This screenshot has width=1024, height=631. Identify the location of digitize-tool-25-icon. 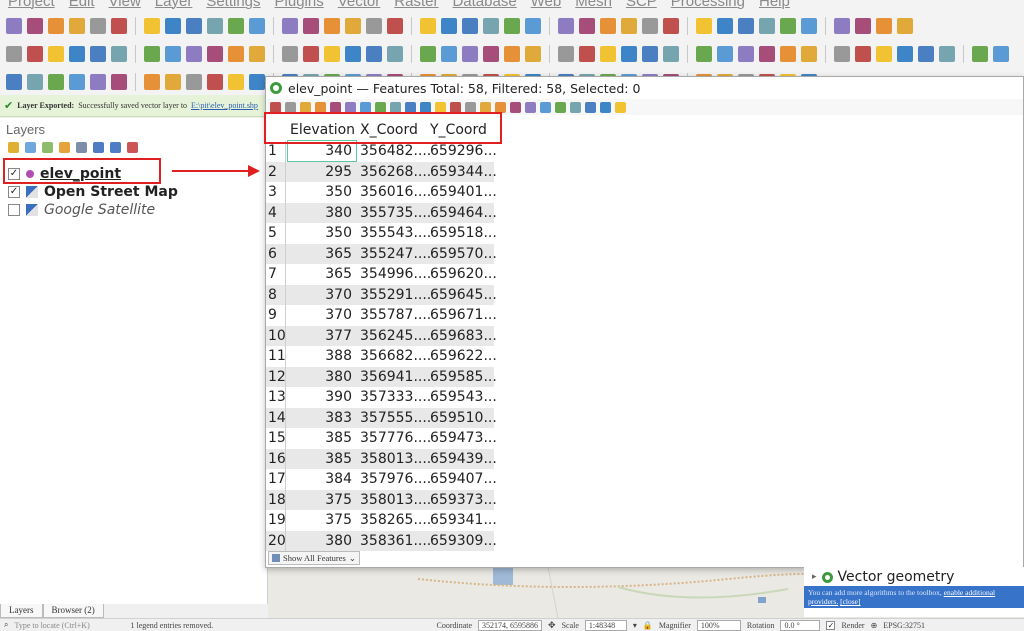
(566, 54).